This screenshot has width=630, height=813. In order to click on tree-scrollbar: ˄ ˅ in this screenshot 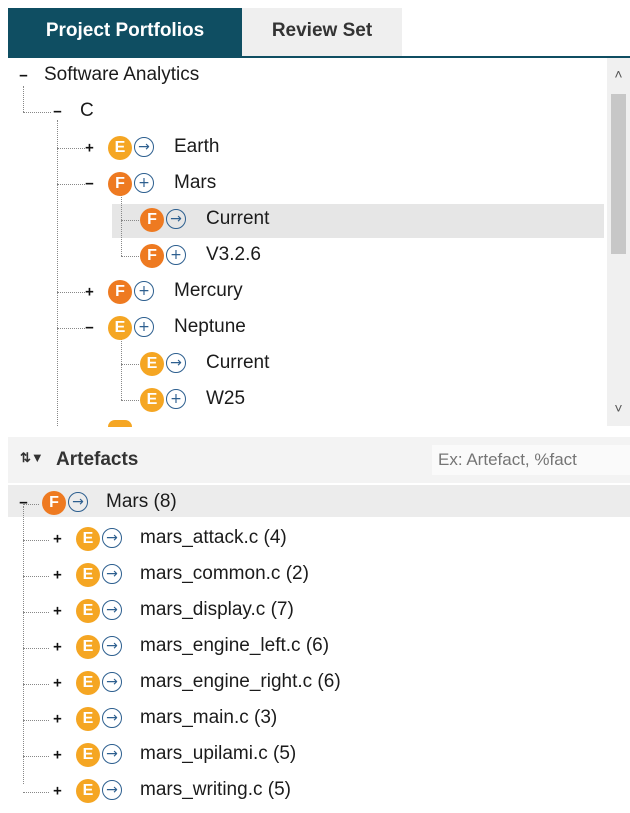, I will do `click(618, 242)`.